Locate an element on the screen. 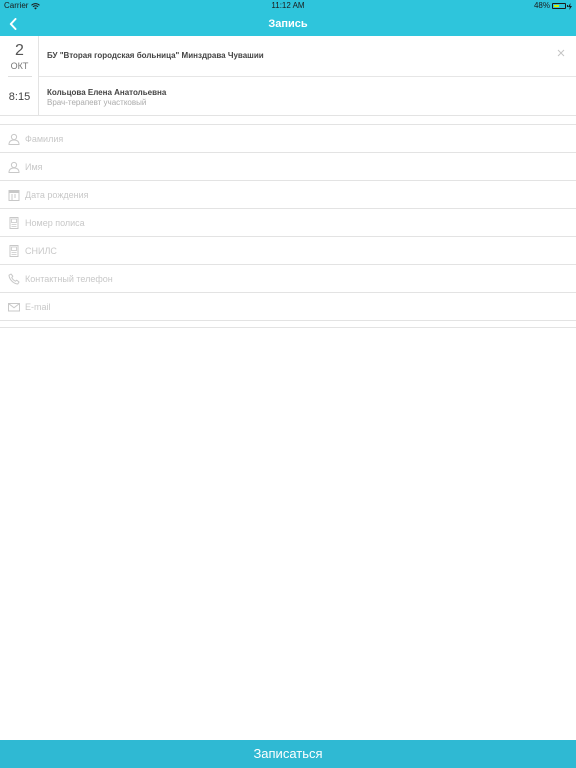 Image resolution: width=576 pixels, height=768 pixels. status-bar: Carrier 11:12 AM 48% is located at coordinates (288, 6).